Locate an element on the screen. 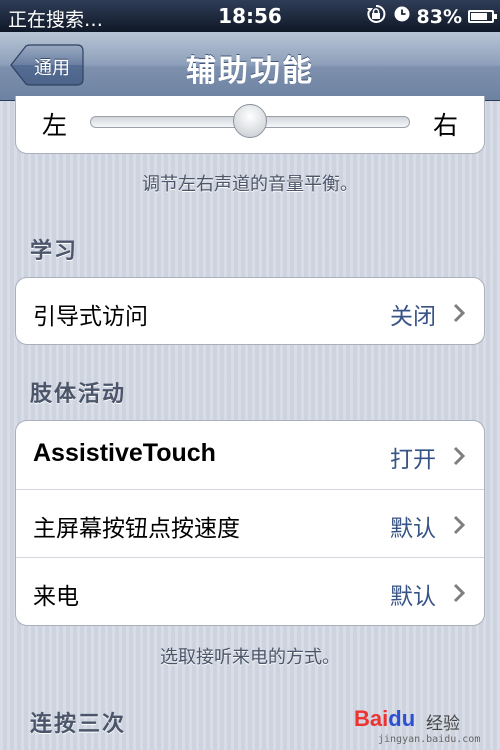 This screenshot has height=750, width=500. incoming-calls-label: 来电 is located at coordinates (56, 597).